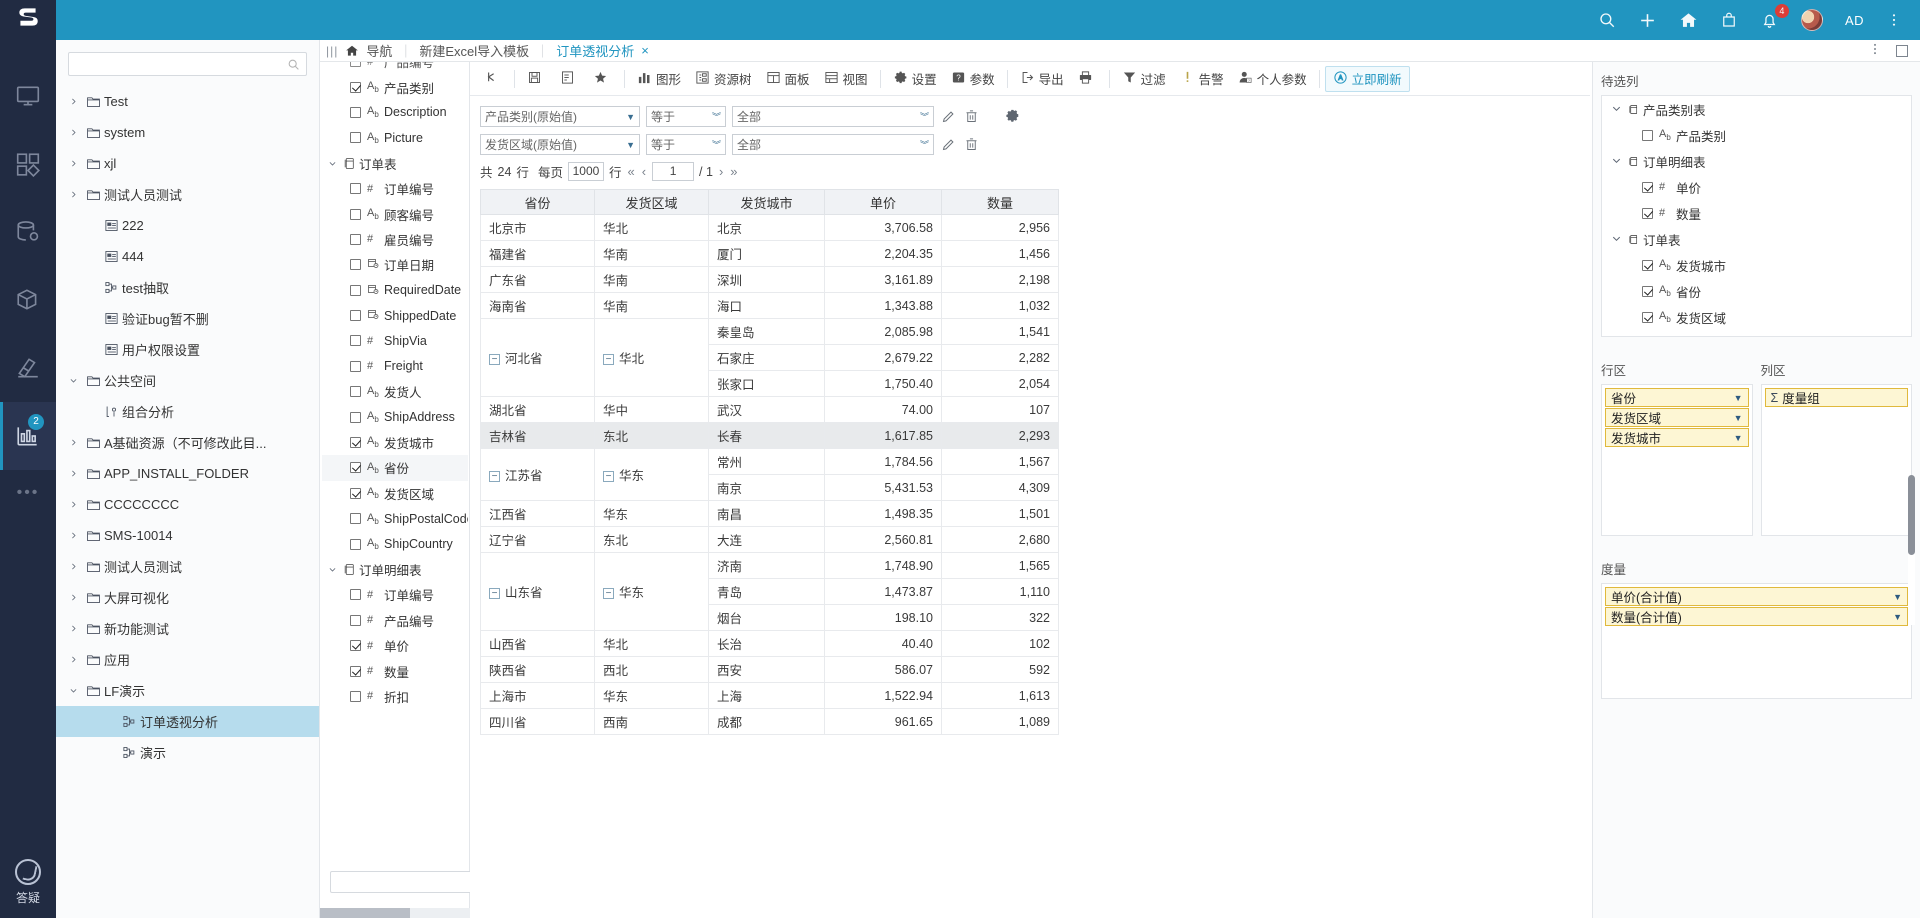  What do you see at coordinates (1000, 227) in the screenshot?
I see `cell-qty: 2,956` at bounding box center [1000, 227].